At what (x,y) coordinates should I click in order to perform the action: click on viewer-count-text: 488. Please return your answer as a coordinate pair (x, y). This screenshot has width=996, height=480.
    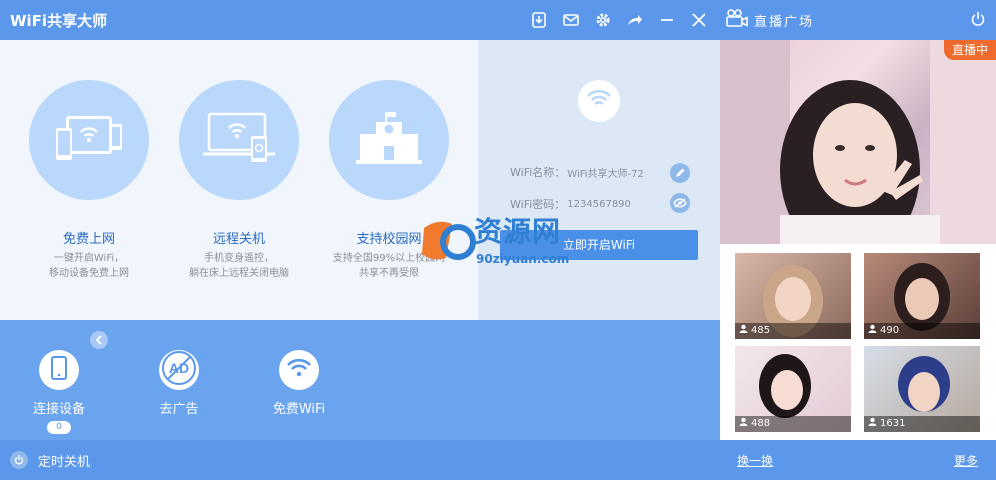
    Looking at the image, I should click on (761, 423).